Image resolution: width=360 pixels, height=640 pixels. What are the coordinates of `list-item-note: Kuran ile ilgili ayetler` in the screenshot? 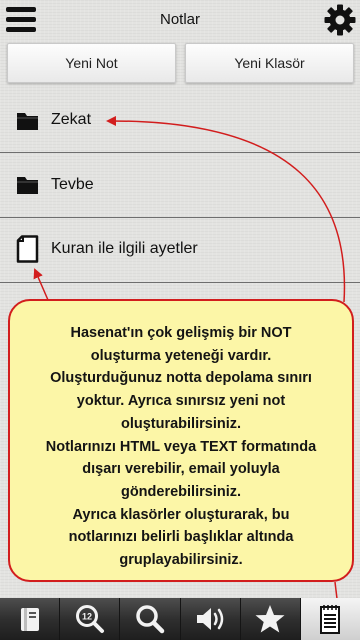 It's located at (180, 250).